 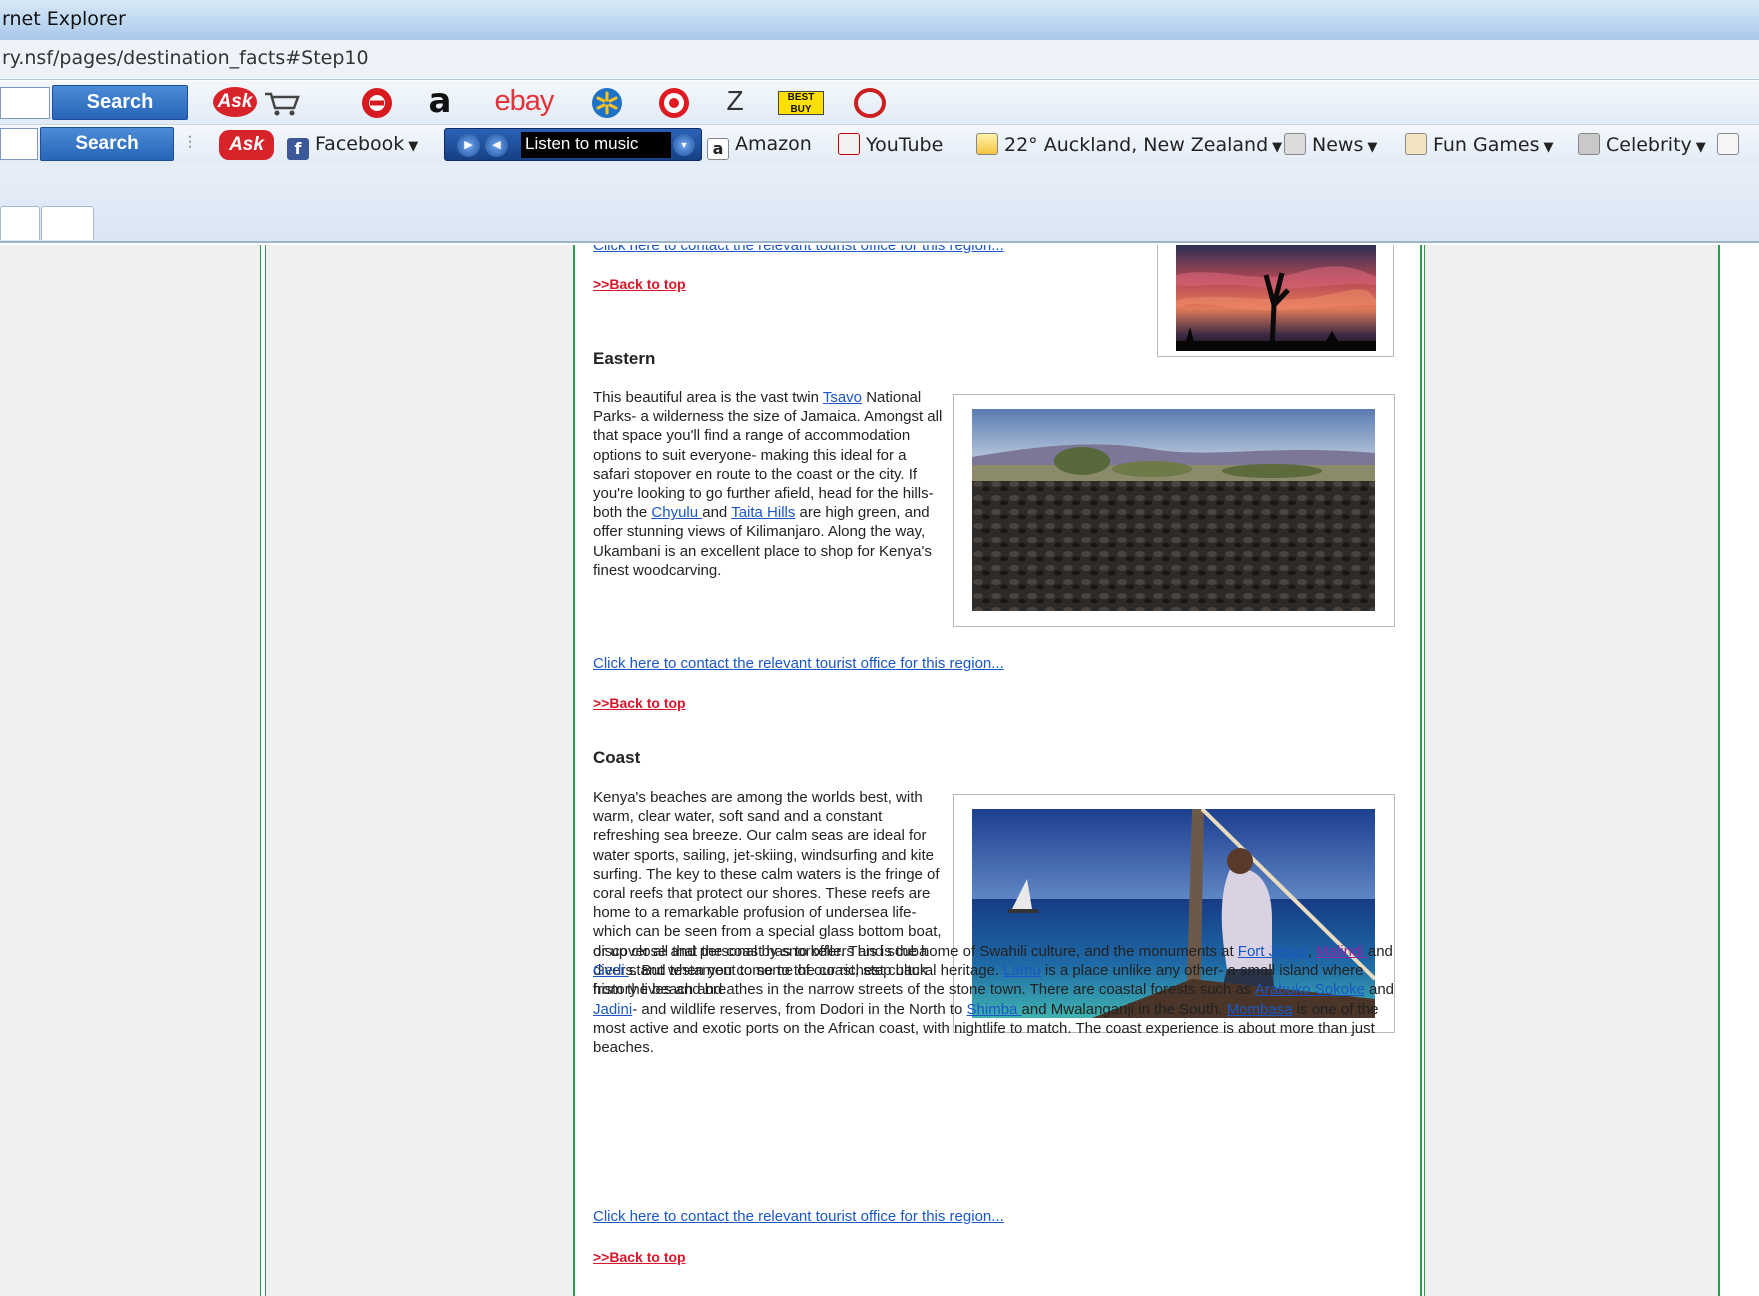 What do you see at coordinates (611, 970) in the screenshot?
I see `gedi-link: Gedi` at bounding box center [611, 970].